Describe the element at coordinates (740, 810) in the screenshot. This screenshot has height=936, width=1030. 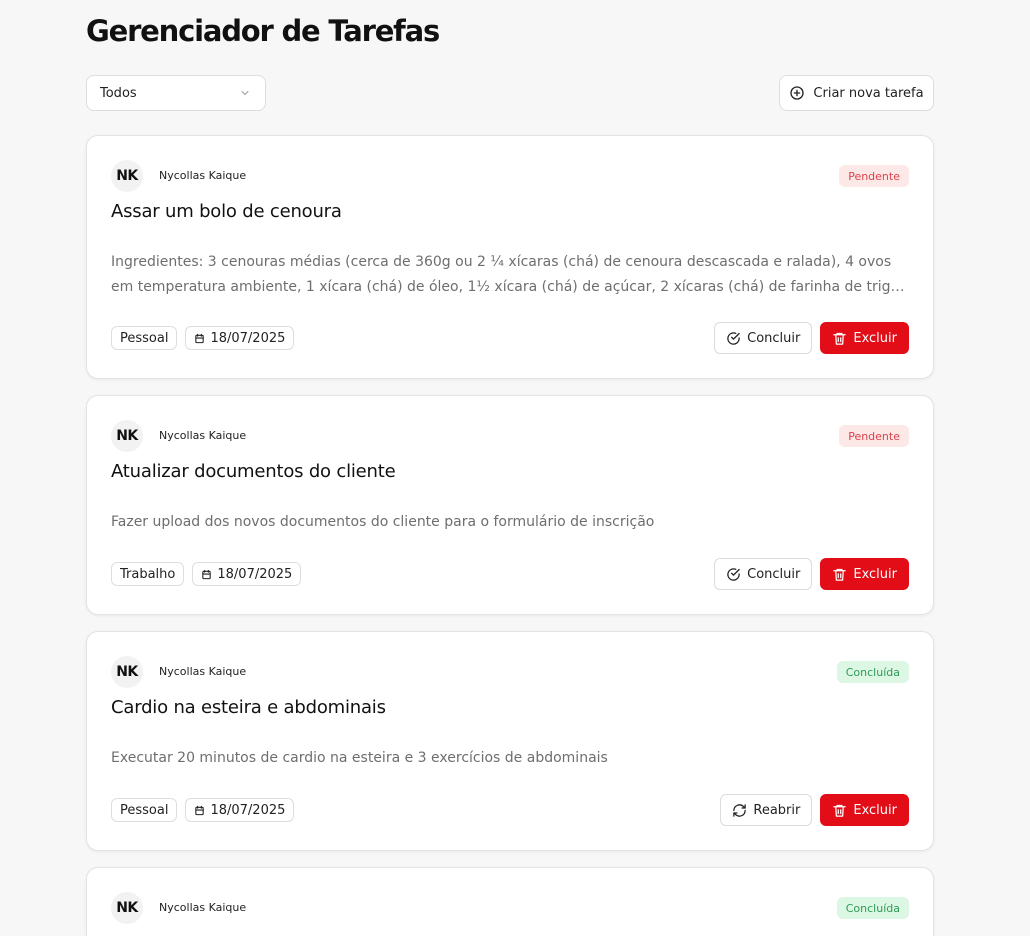
I see `refresh-icon` at that location.